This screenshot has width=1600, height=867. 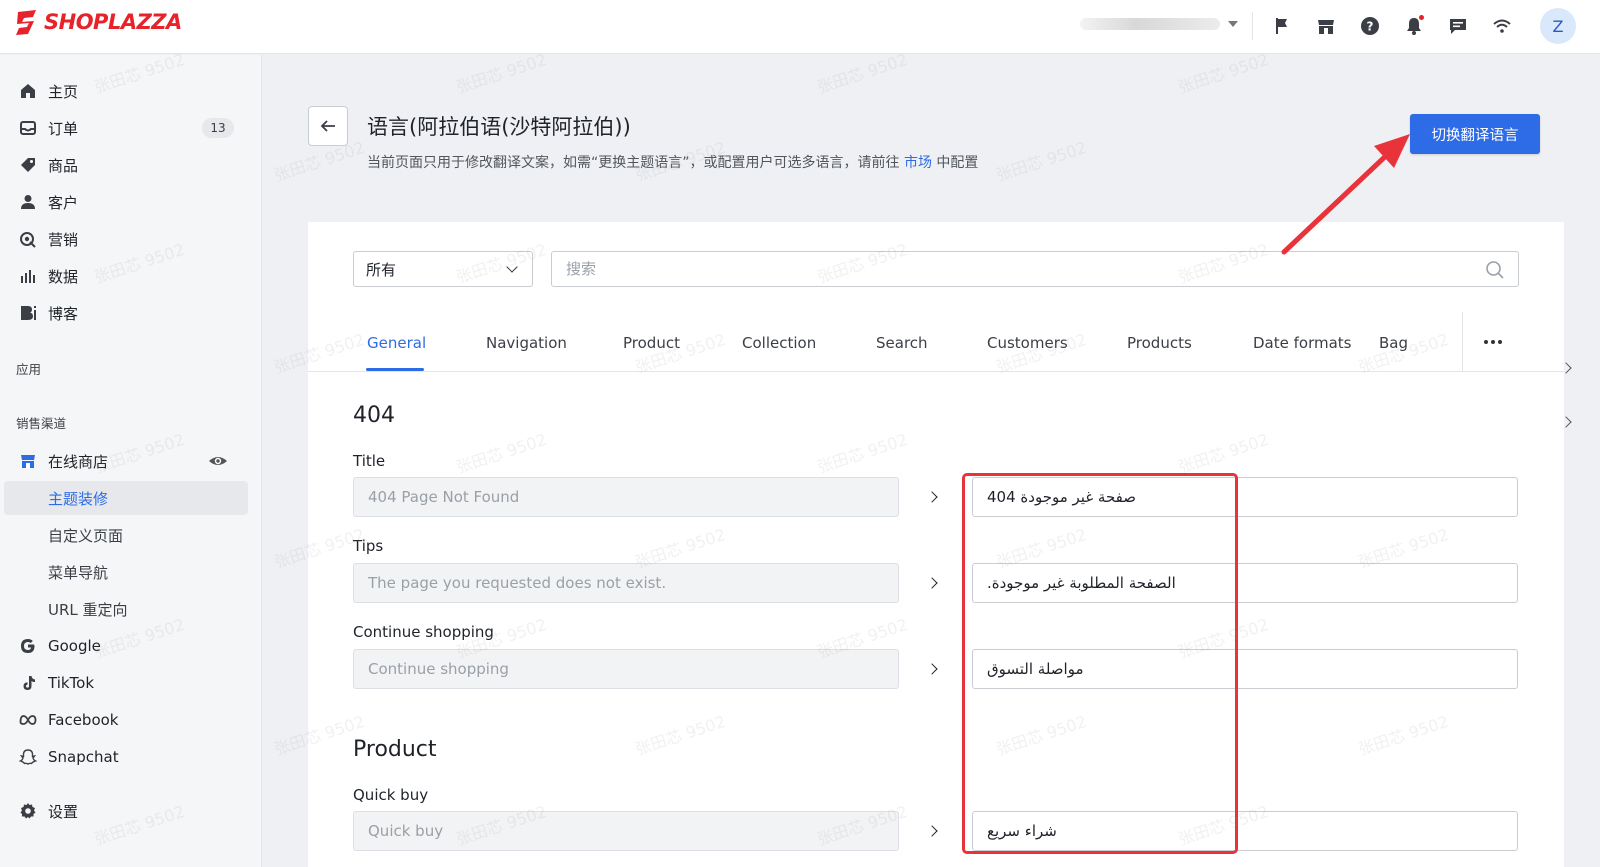 I want to click on search-box, so click(x=1035, y=269).